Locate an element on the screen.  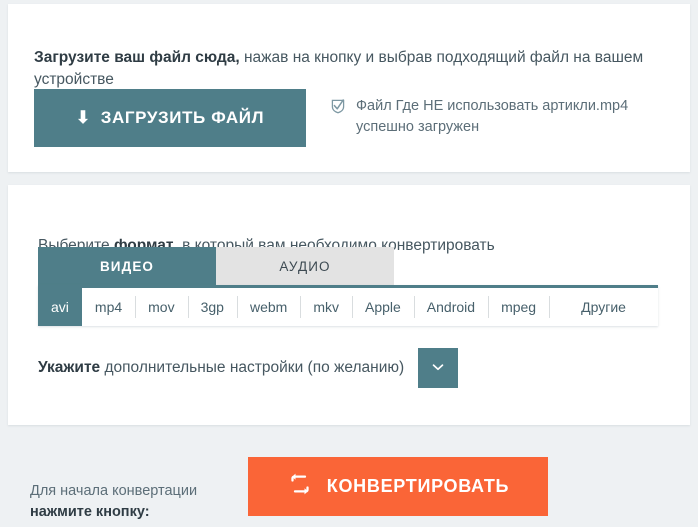
format-option-apple-label: Apple is located at coordinates (382, 307).